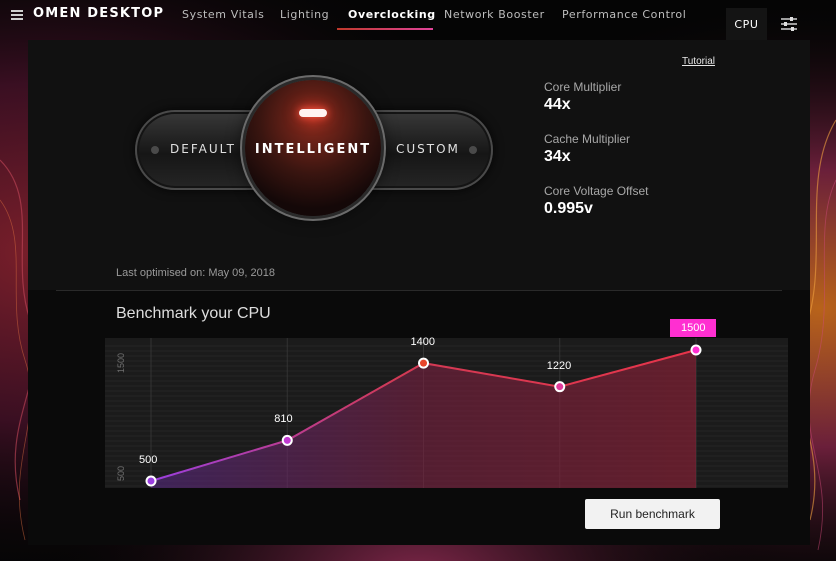 Image resolution: width=836 pixels, height=561 pixels. What do you see at coordinates (203, 149) in the screenshot?
I see `mode-default: DEFAULT` at bounding box center [203, 149].